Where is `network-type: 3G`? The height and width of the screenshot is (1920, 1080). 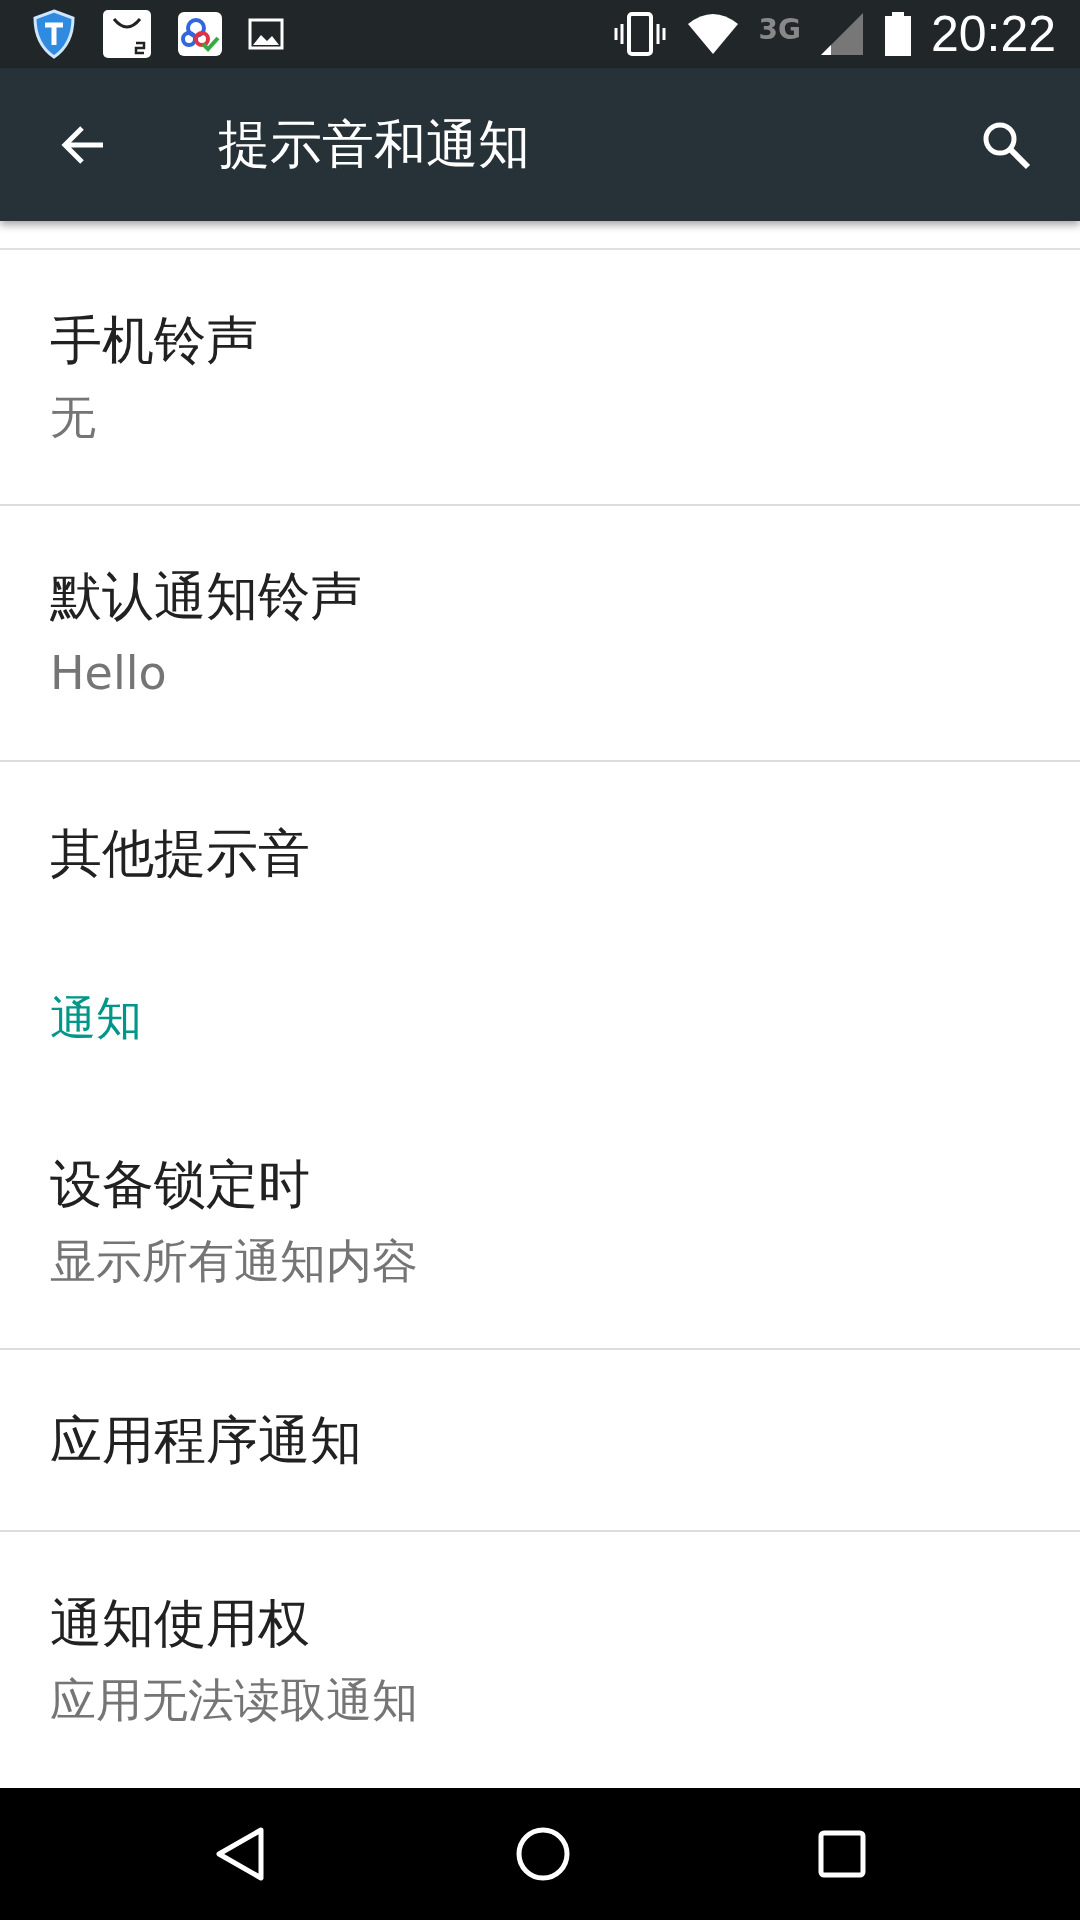
network-type: 3G is located at coordinates (779, 30).